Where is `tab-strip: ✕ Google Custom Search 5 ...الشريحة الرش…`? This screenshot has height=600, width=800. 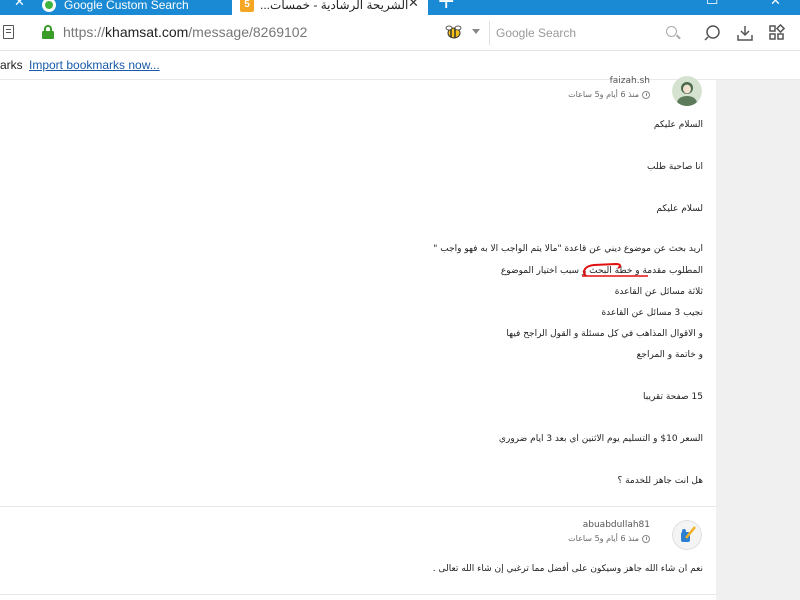 tab-strip: ✕ Google Custom Search 5 ...الشريحة الرش… is located at coordinates (400, 7).